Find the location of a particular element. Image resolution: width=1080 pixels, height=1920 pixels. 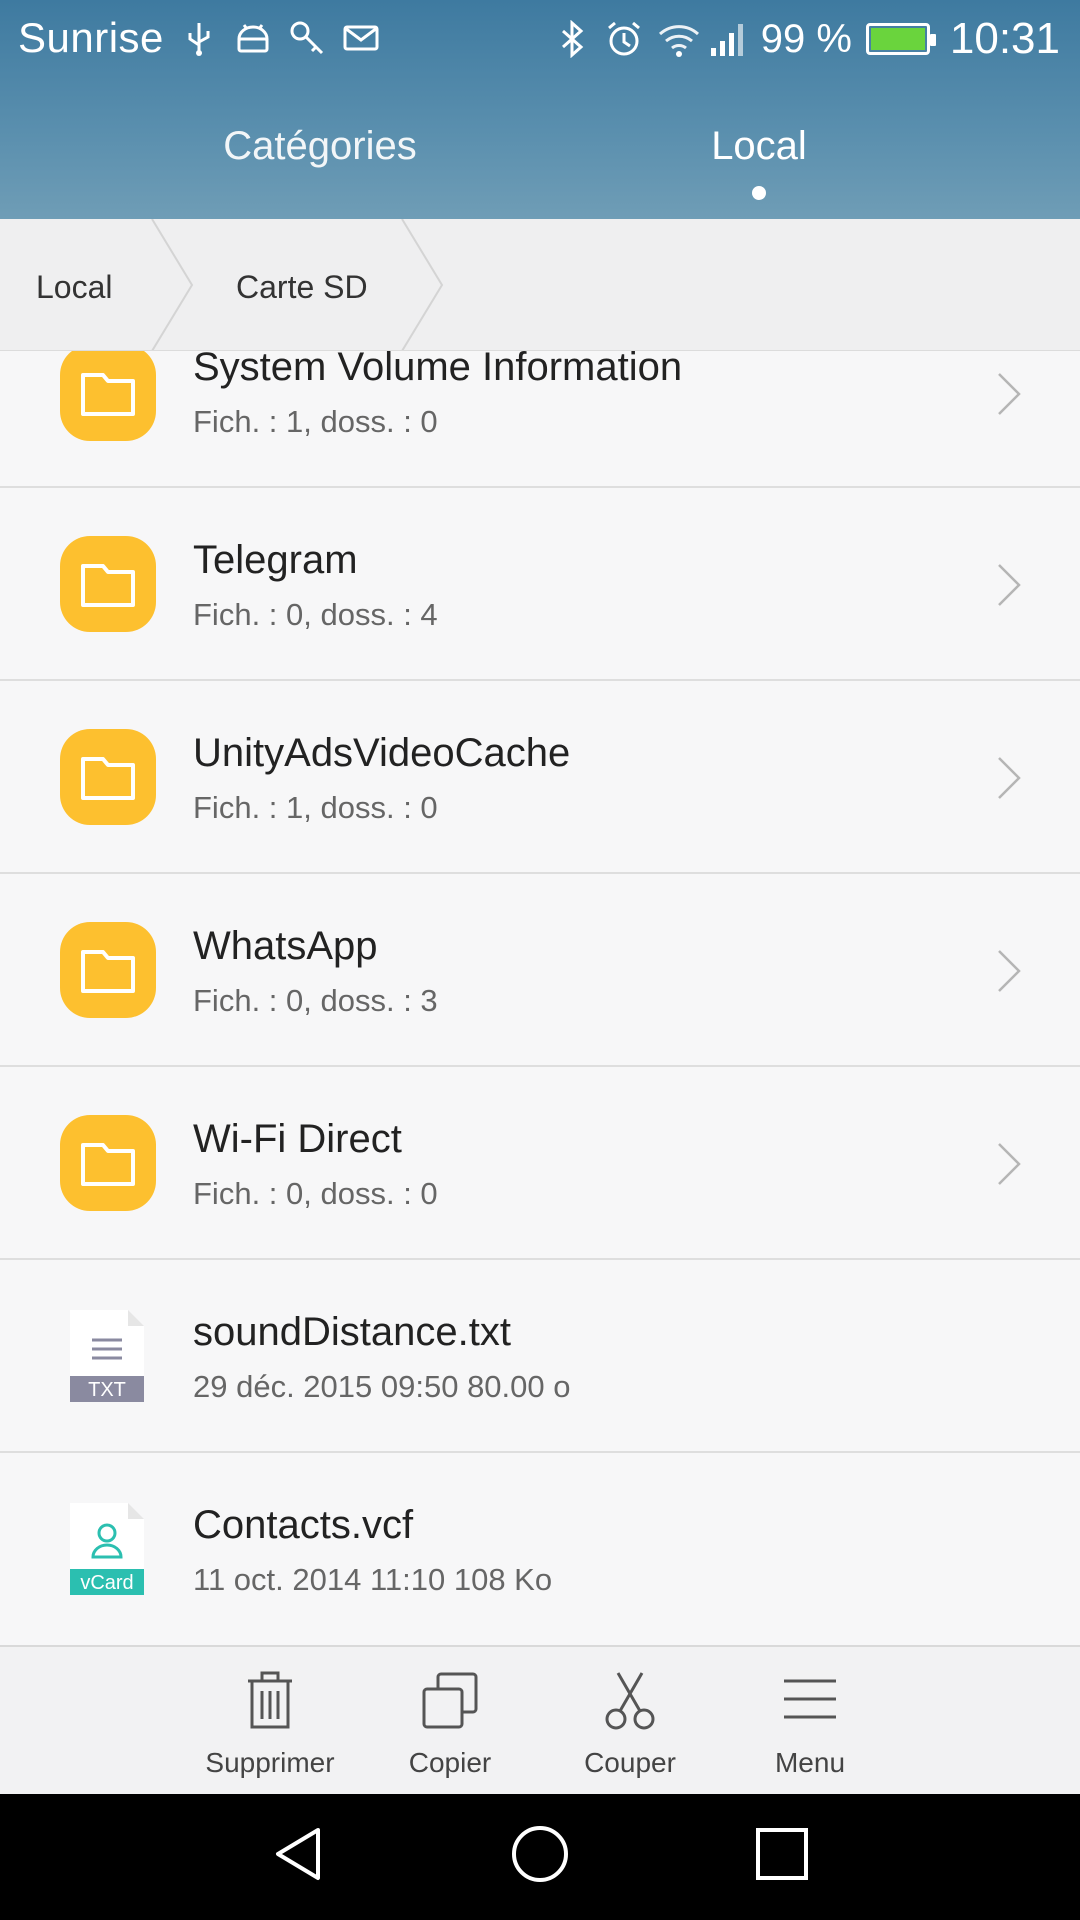

key-icon is located at coordinates (307, 38).